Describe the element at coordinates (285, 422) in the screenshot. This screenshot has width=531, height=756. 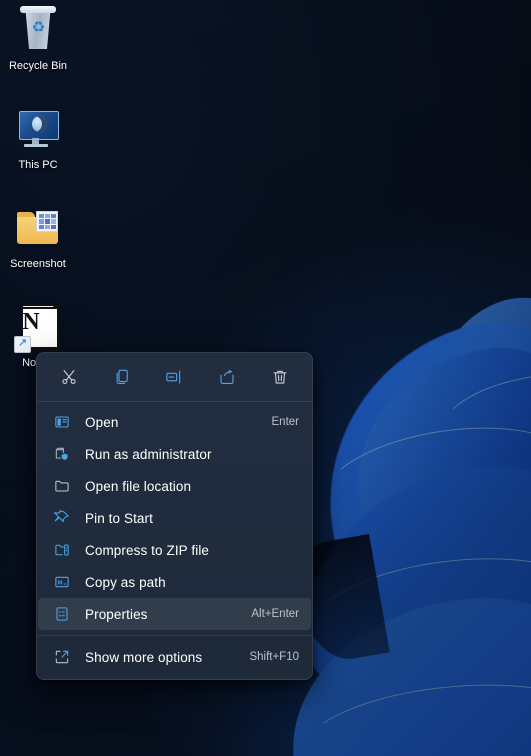
I see `menu-item-accelerator: Enter` at that location.